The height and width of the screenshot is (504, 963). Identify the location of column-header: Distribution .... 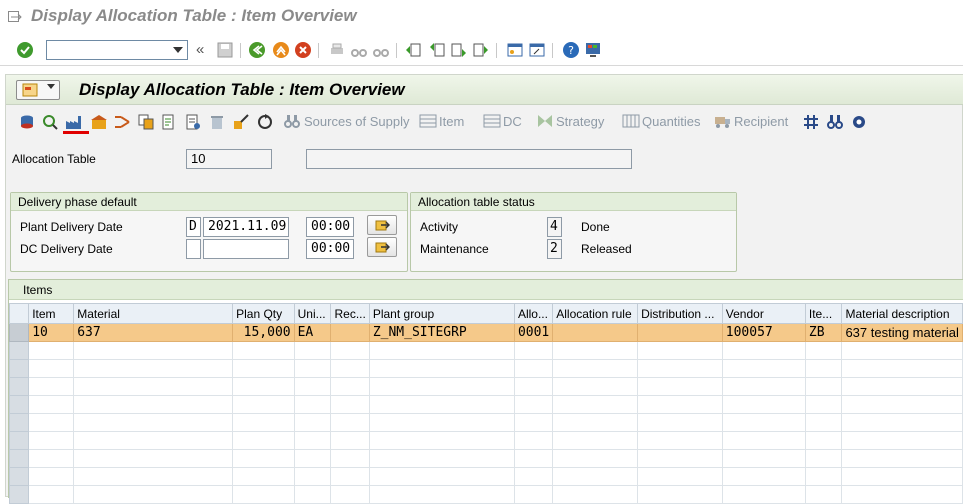
(680, 313).